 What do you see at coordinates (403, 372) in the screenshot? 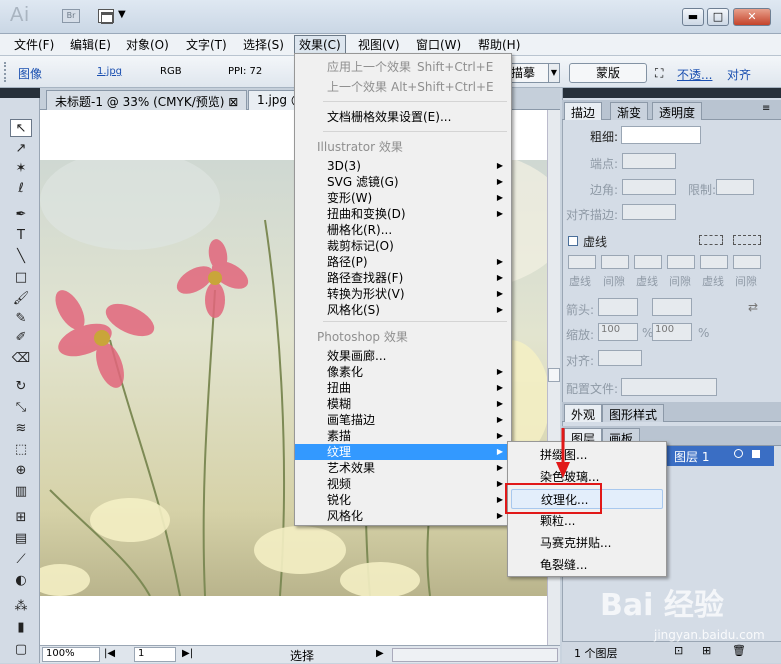
I see `menu-item-photoshop-1: 像素化 ▶` at bounding box center [403, 372].